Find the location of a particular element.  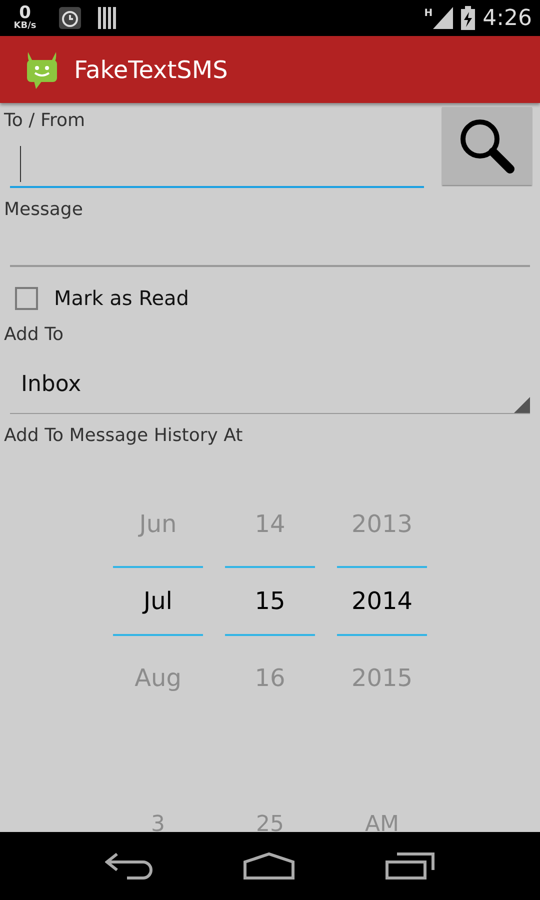

home-icon is located at coordinates (269, 866).